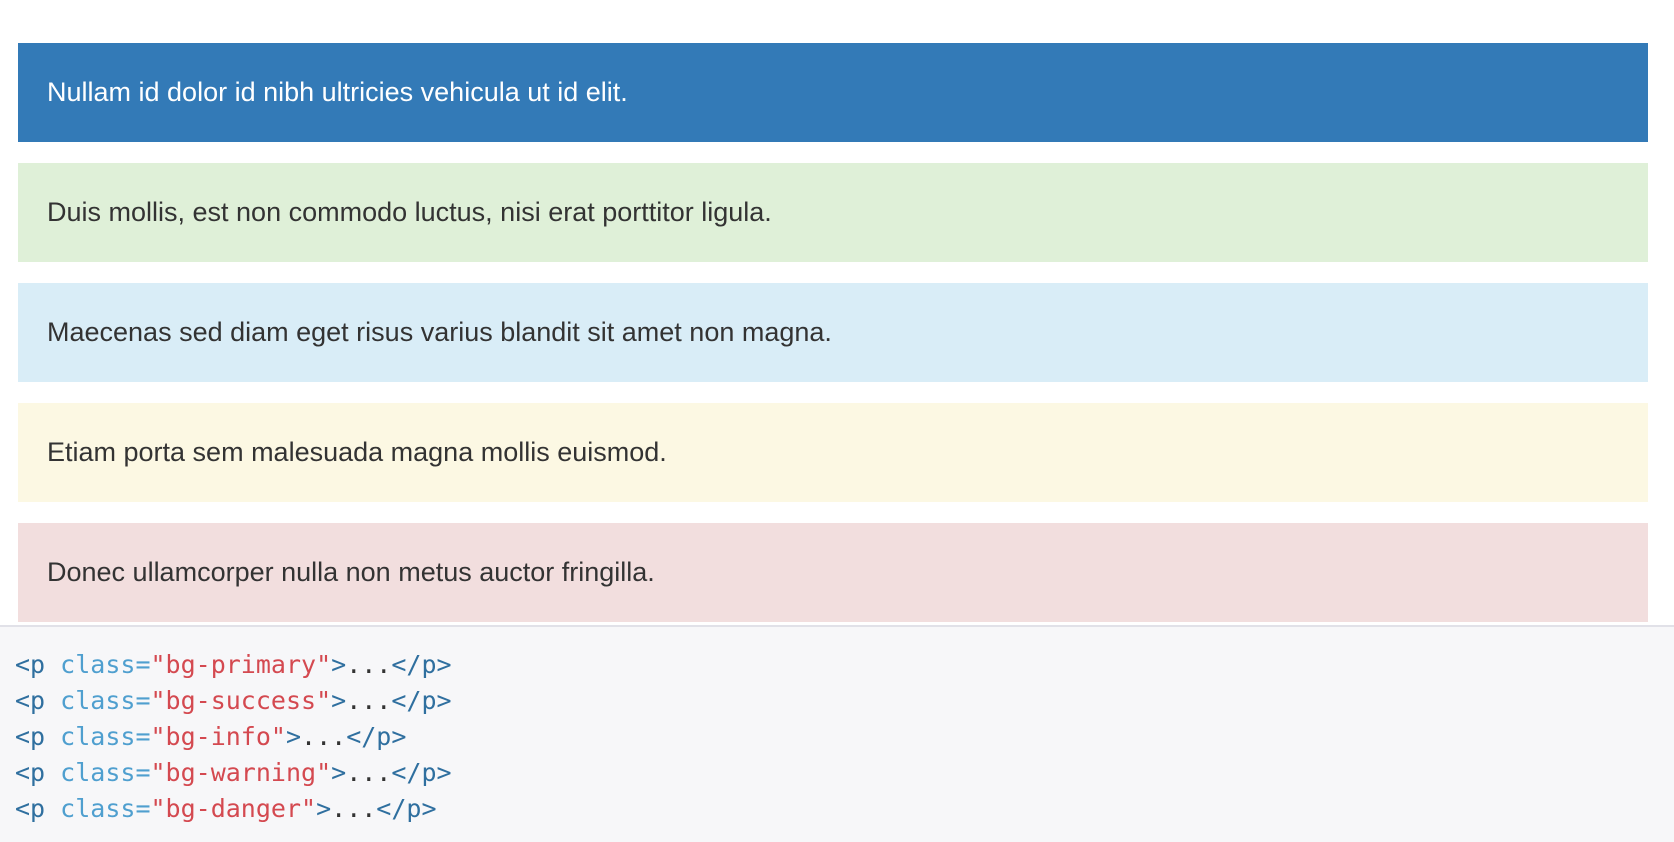 The height and width of the screenshot is (842, 1674). What do you see at coordinates (241, 772) in the screenshot?
I see `code-attr-value: "bg-warning"` at bounding box center [241, 772].